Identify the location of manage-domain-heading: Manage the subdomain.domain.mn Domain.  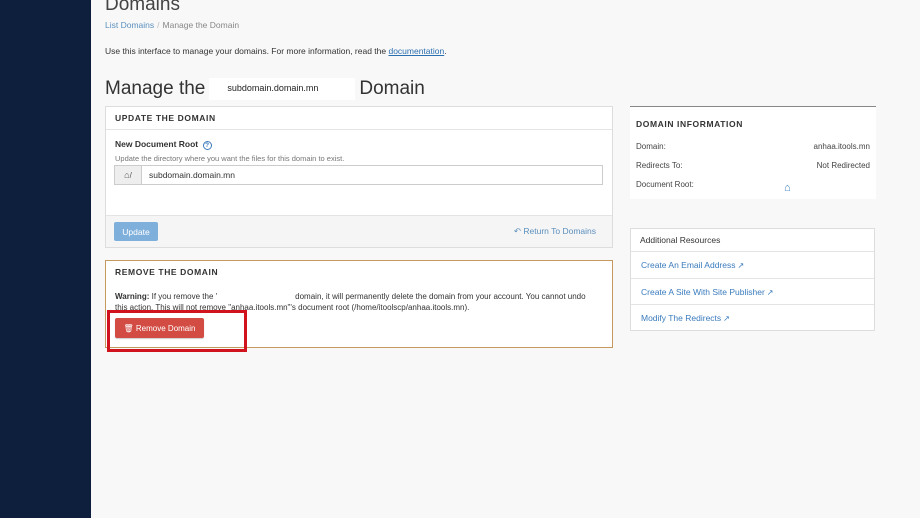
(265, 89).